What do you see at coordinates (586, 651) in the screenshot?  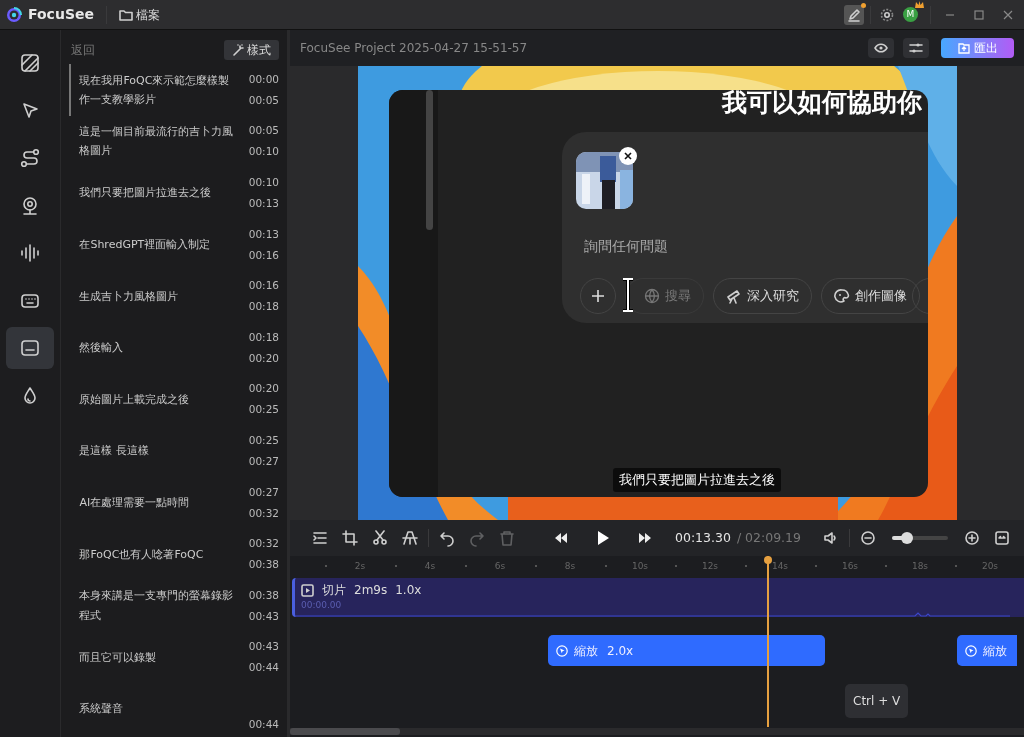 I see `segment-label: 縮放` at bounding box center [586, 651].